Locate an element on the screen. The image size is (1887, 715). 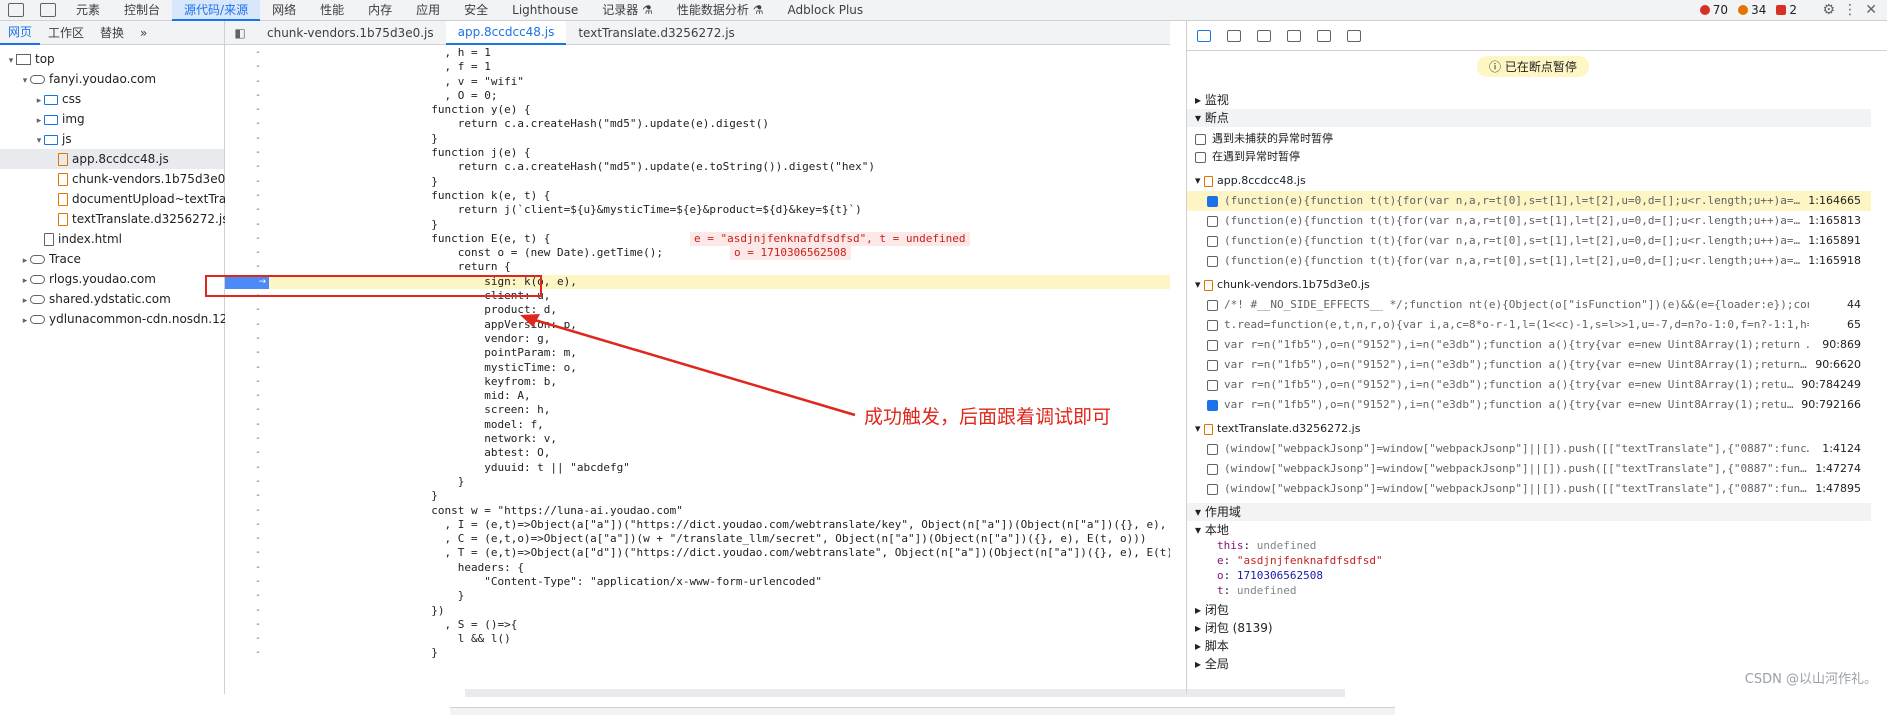
resume-icon is located at coordinates (1204, 35).